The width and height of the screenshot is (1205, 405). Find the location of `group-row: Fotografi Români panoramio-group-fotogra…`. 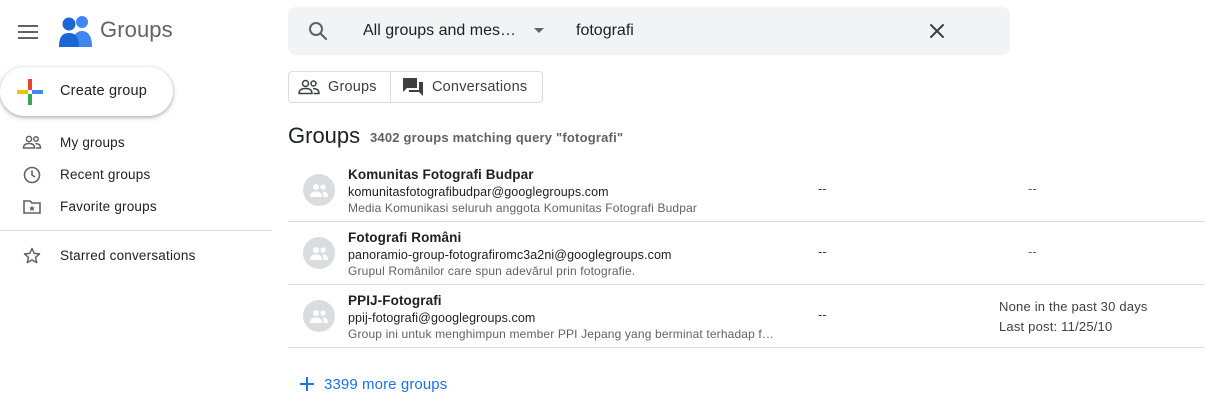

group-row: Fotografi Români panoramio-group-fotogra… is located at coordinates (746, 253).